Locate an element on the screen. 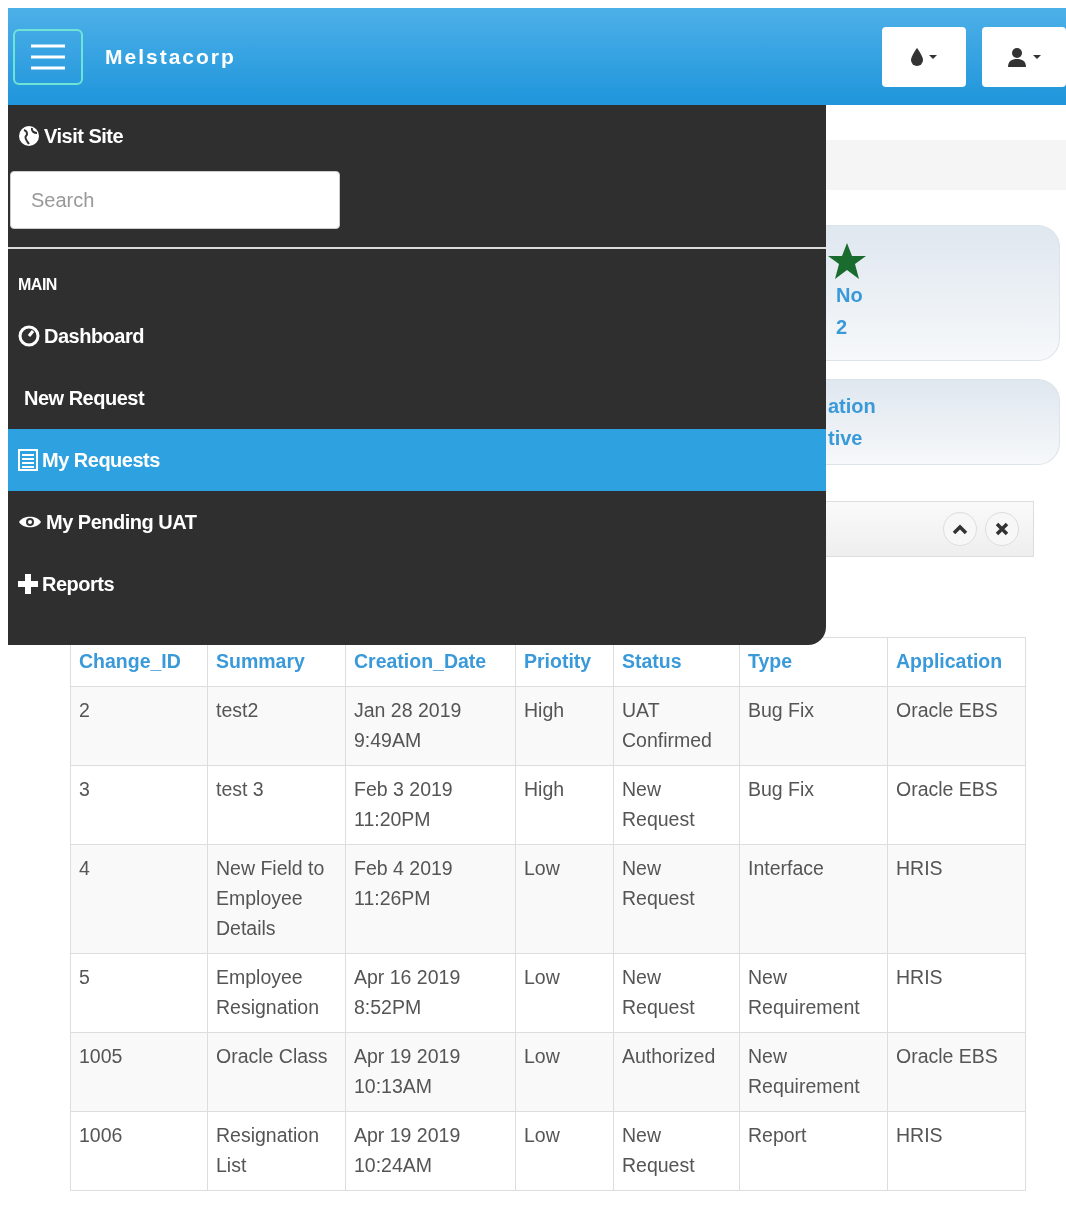 The image size is (1066, 1229). menu-button is located at coordinates (48, 56).